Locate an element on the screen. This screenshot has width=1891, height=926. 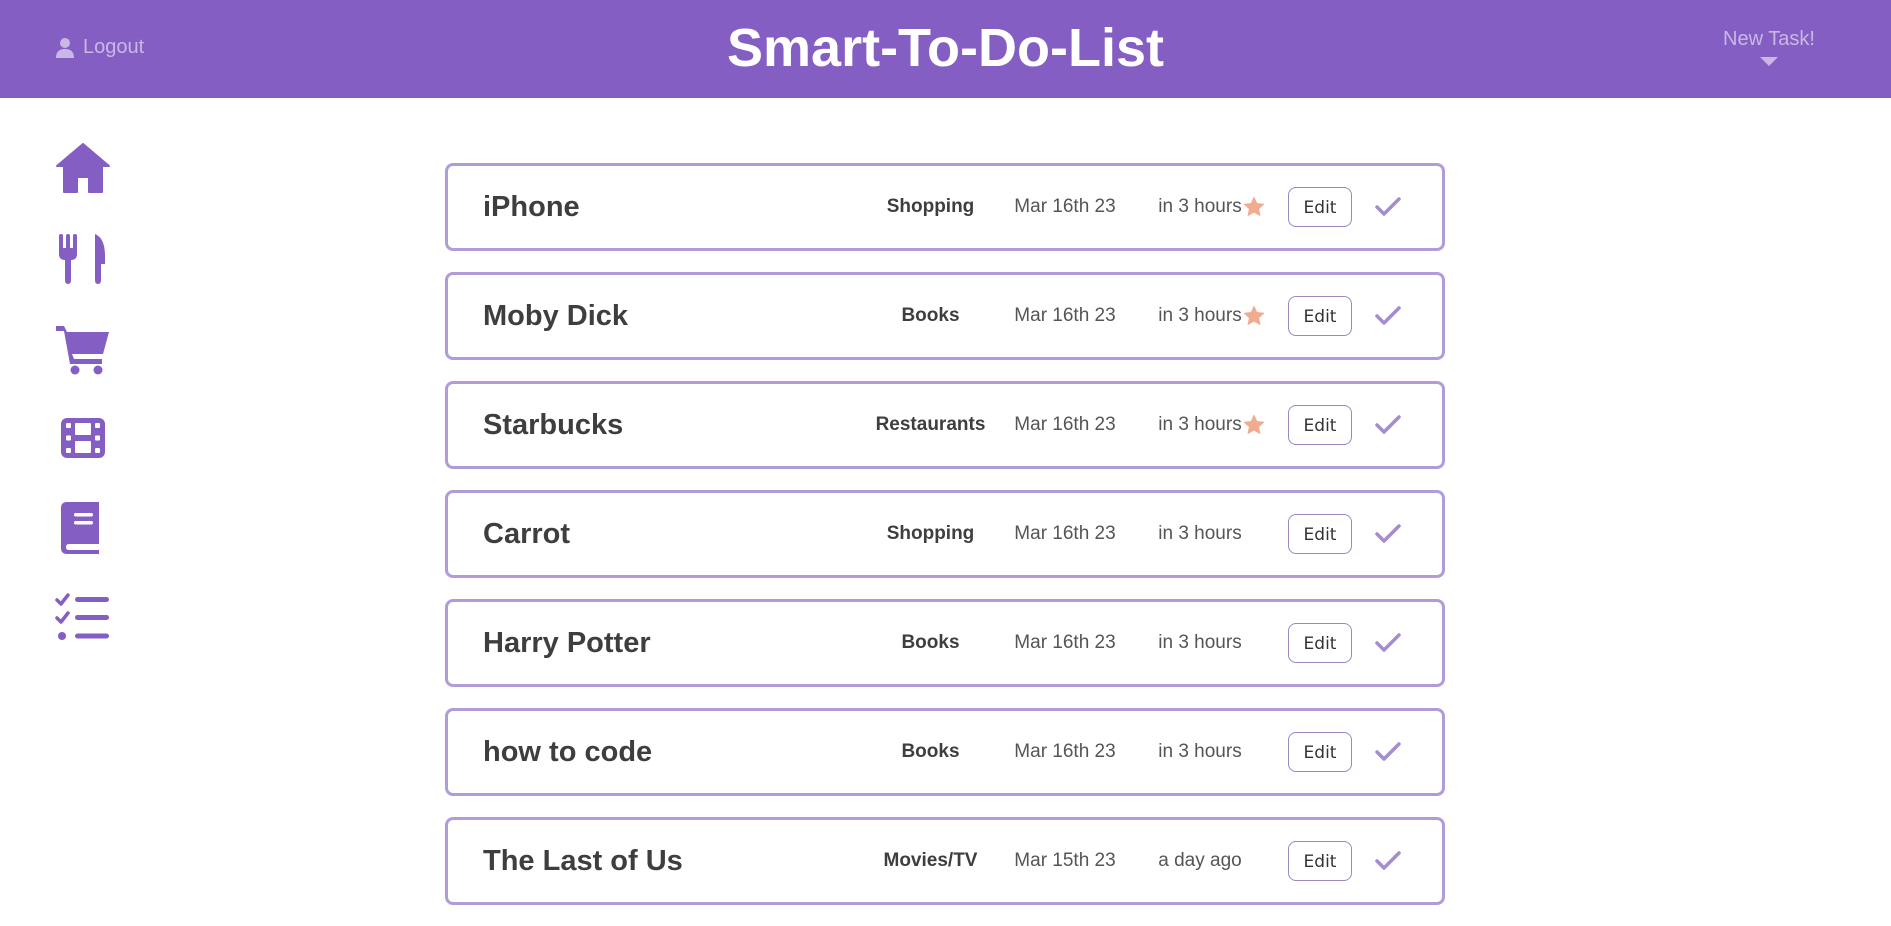
top-bar: Logout Smart-To-Do-List New Task! is located at coordinates (945, 49).